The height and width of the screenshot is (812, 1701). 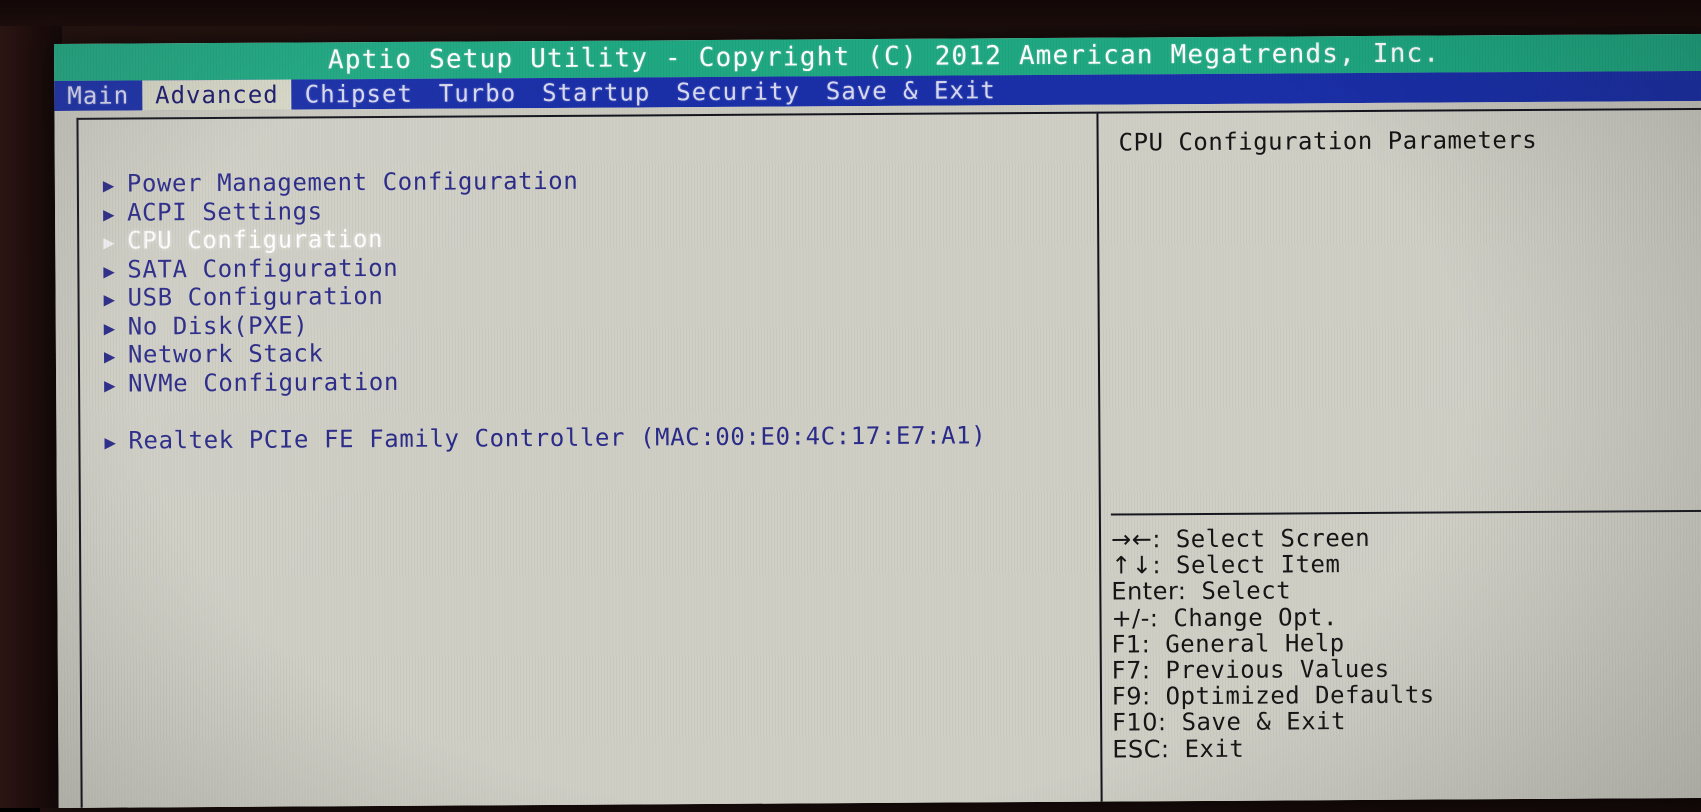 What do you see at coordinates (1139, 723) in the screenshot?
I see `legend-keys: F10:` at bounding box center [1139, 723].